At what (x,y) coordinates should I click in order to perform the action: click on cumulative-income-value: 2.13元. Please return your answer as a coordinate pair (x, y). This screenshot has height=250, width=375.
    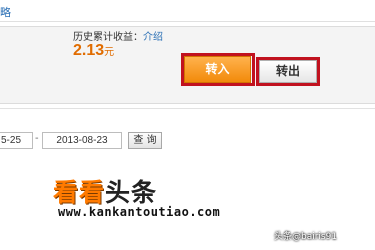
    Looking at the image, I should click on (93, 51).